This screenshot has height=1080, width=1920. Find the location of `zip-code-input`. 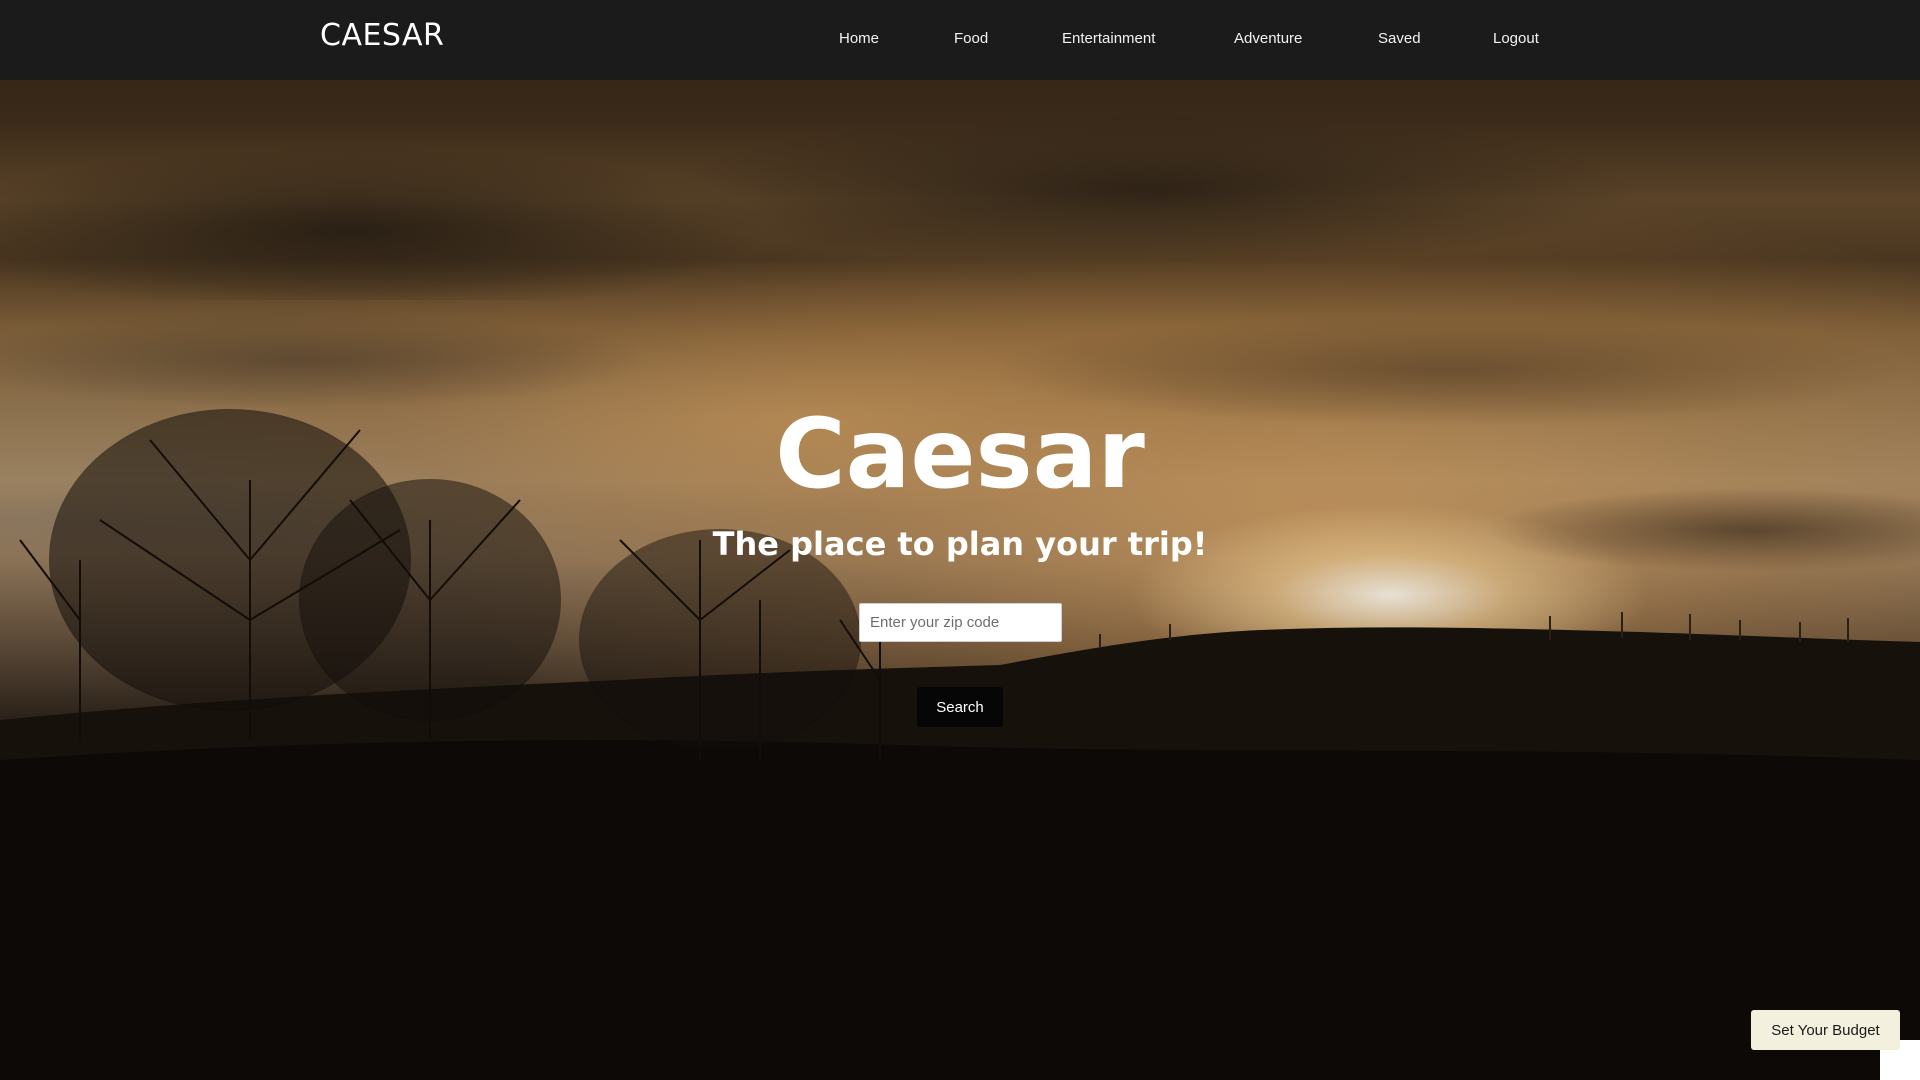

zip-code-input is located at coordinates (960, 622).